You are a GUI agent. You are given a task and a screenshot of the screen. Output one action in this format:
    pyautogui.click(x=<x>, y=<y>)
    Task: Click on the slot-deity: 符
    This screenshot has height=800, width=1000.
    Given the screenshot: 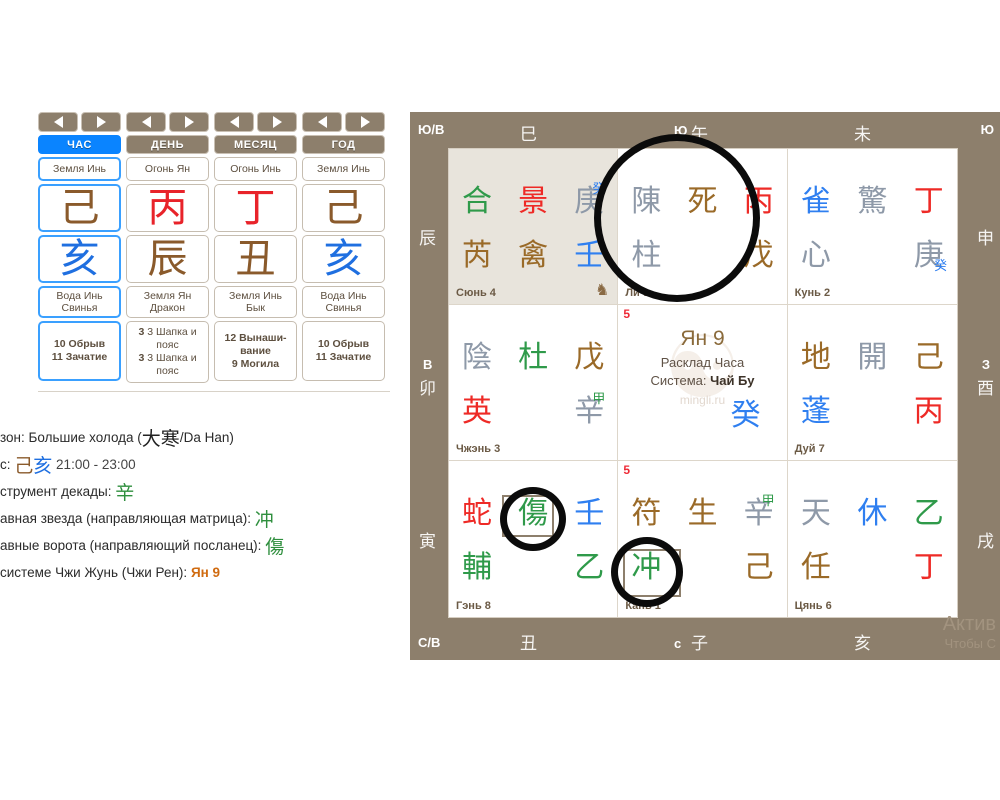 What is the action you would take?
    pyautogui.click(x=646, y=514)
    